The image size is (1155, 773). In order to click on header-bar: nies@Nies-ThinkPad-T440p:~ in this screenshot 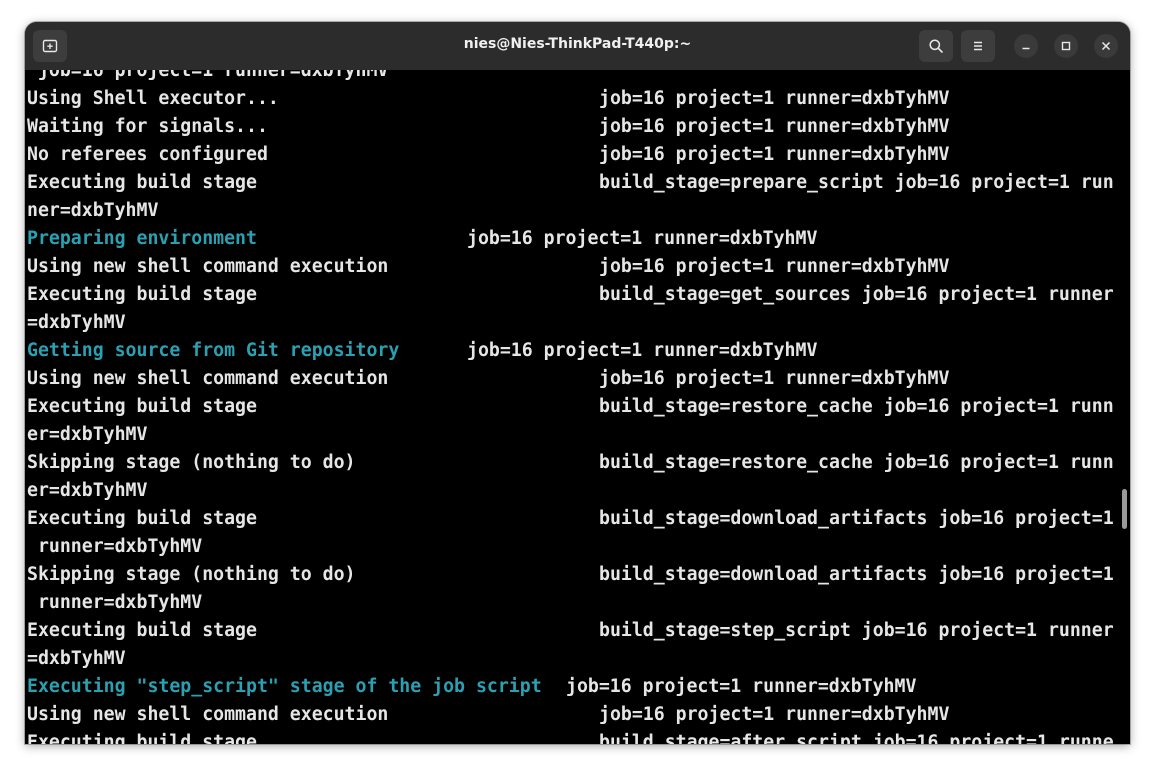, I will do `click(577, 46)`.